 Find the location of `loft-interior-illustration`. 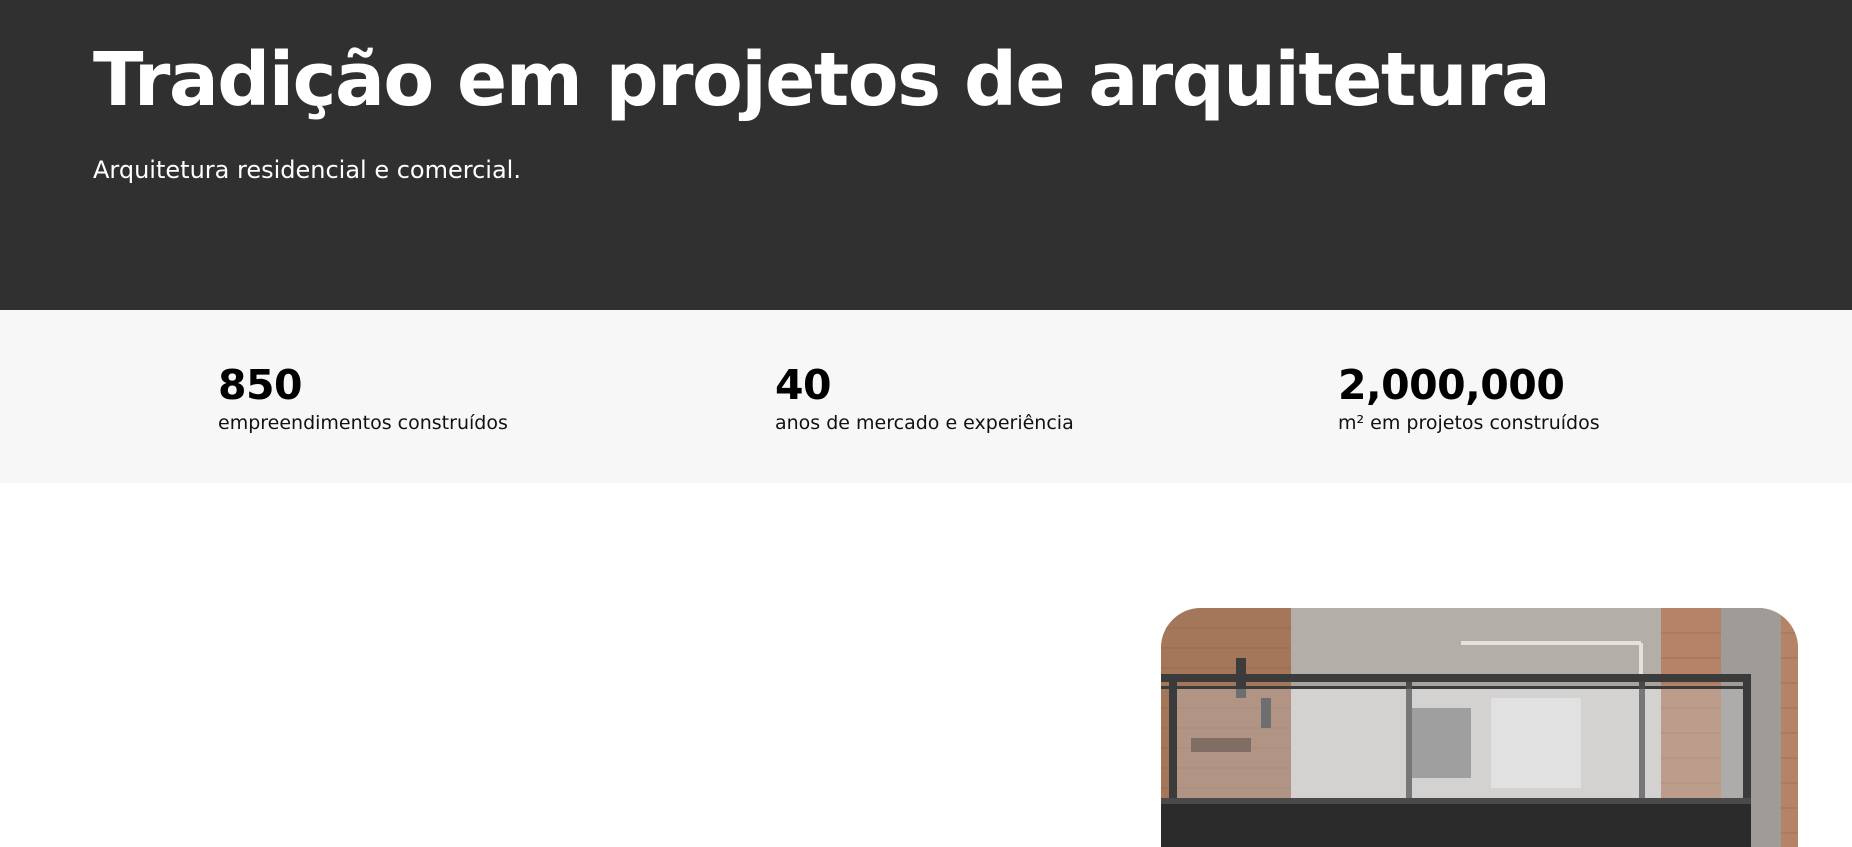

loft-interior-illustration is located at coordinates (1479, 727).